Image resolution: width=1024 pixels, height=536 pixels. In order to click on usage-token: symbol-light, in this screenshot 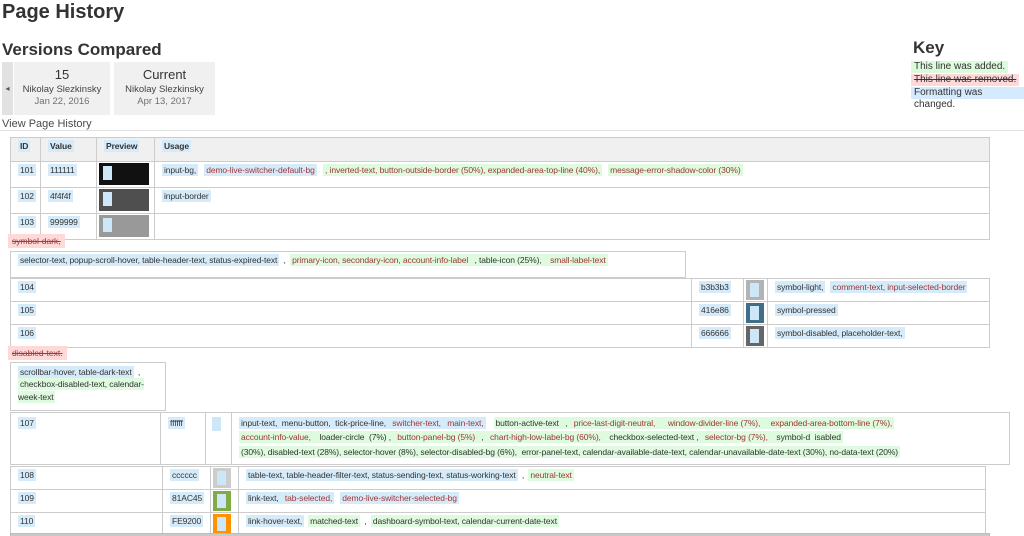, I will do `click(800, 287)`.